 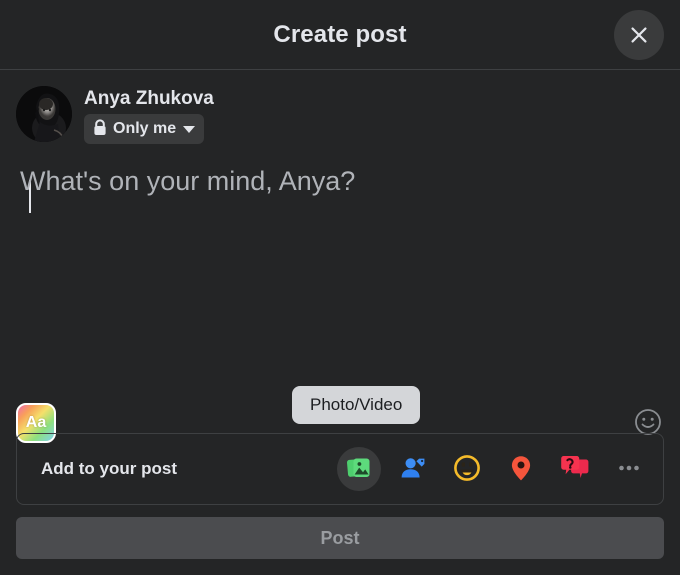 What do you see at coordinates (109, 468) in the screenshot?
I see `add-to-post-label: Add to your post` at bounding box center [109, 468].